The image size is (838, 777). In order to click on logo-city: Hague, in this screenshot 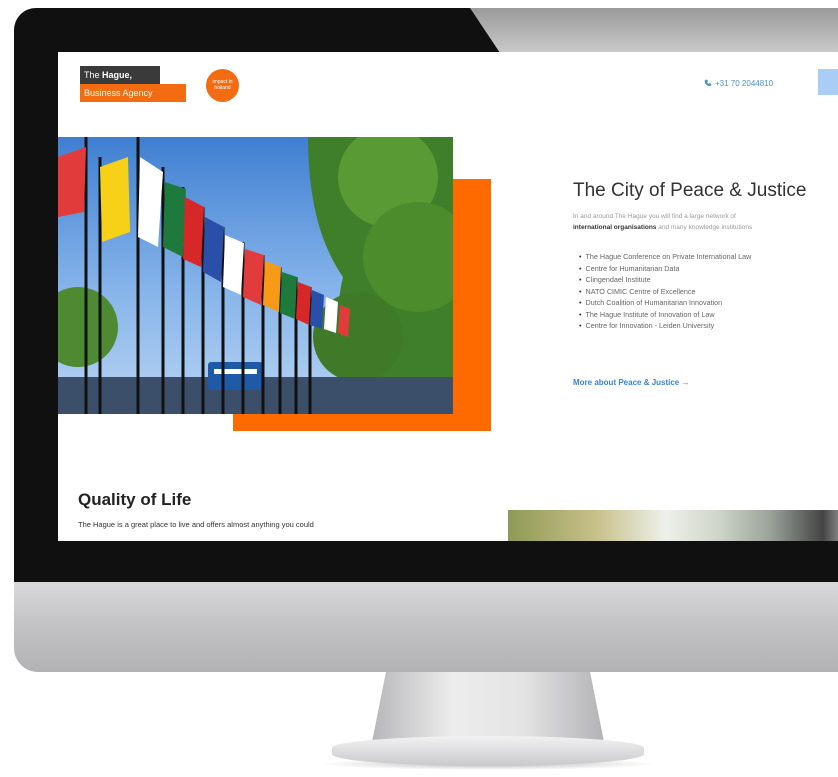, I will do `click(117, 75)`.